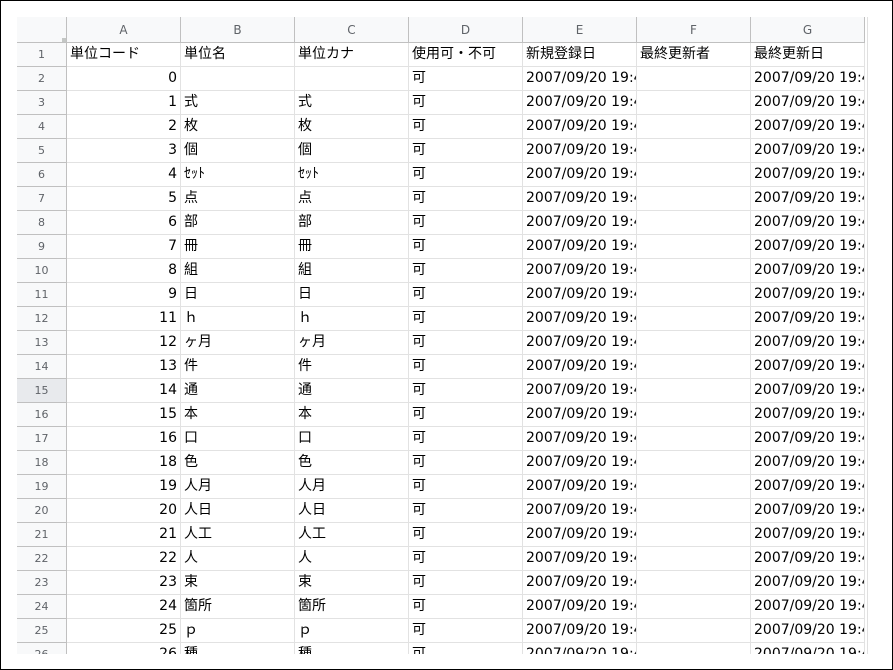 The image size is (893, 670). I want to click on column-title-cell: 単位カナ, so click(352, 55).